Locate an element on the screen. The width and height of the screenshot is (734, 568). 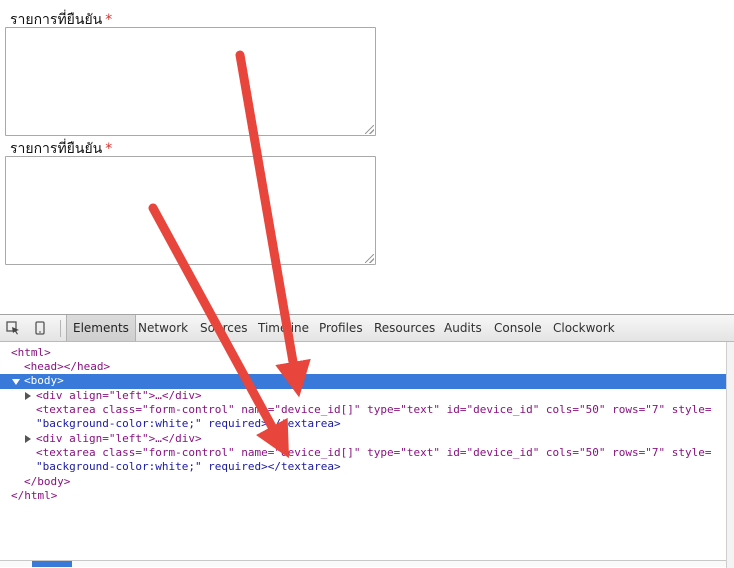
dom-node-div-1: <div align="left">…</div> is located at coordinates (363, 396).